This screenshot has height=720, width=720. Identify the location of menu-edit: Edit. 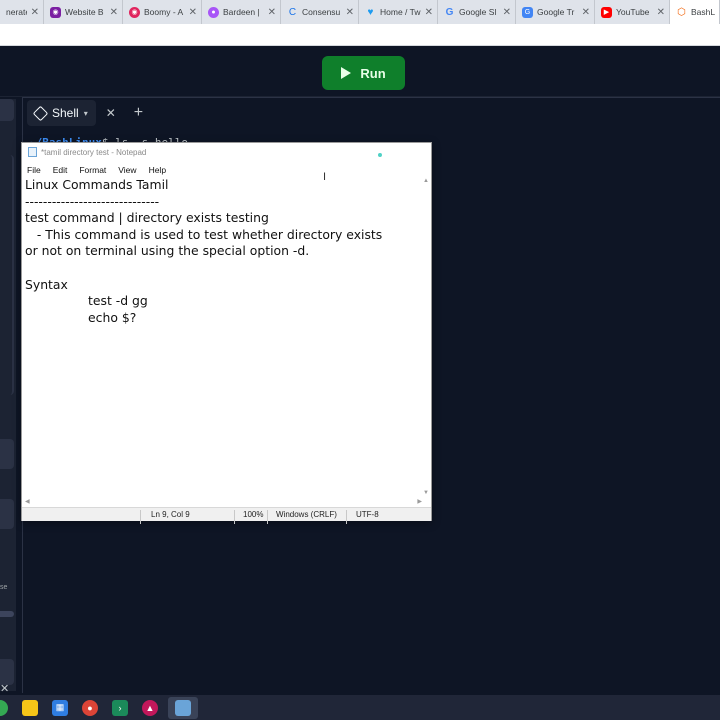
(60, 170).